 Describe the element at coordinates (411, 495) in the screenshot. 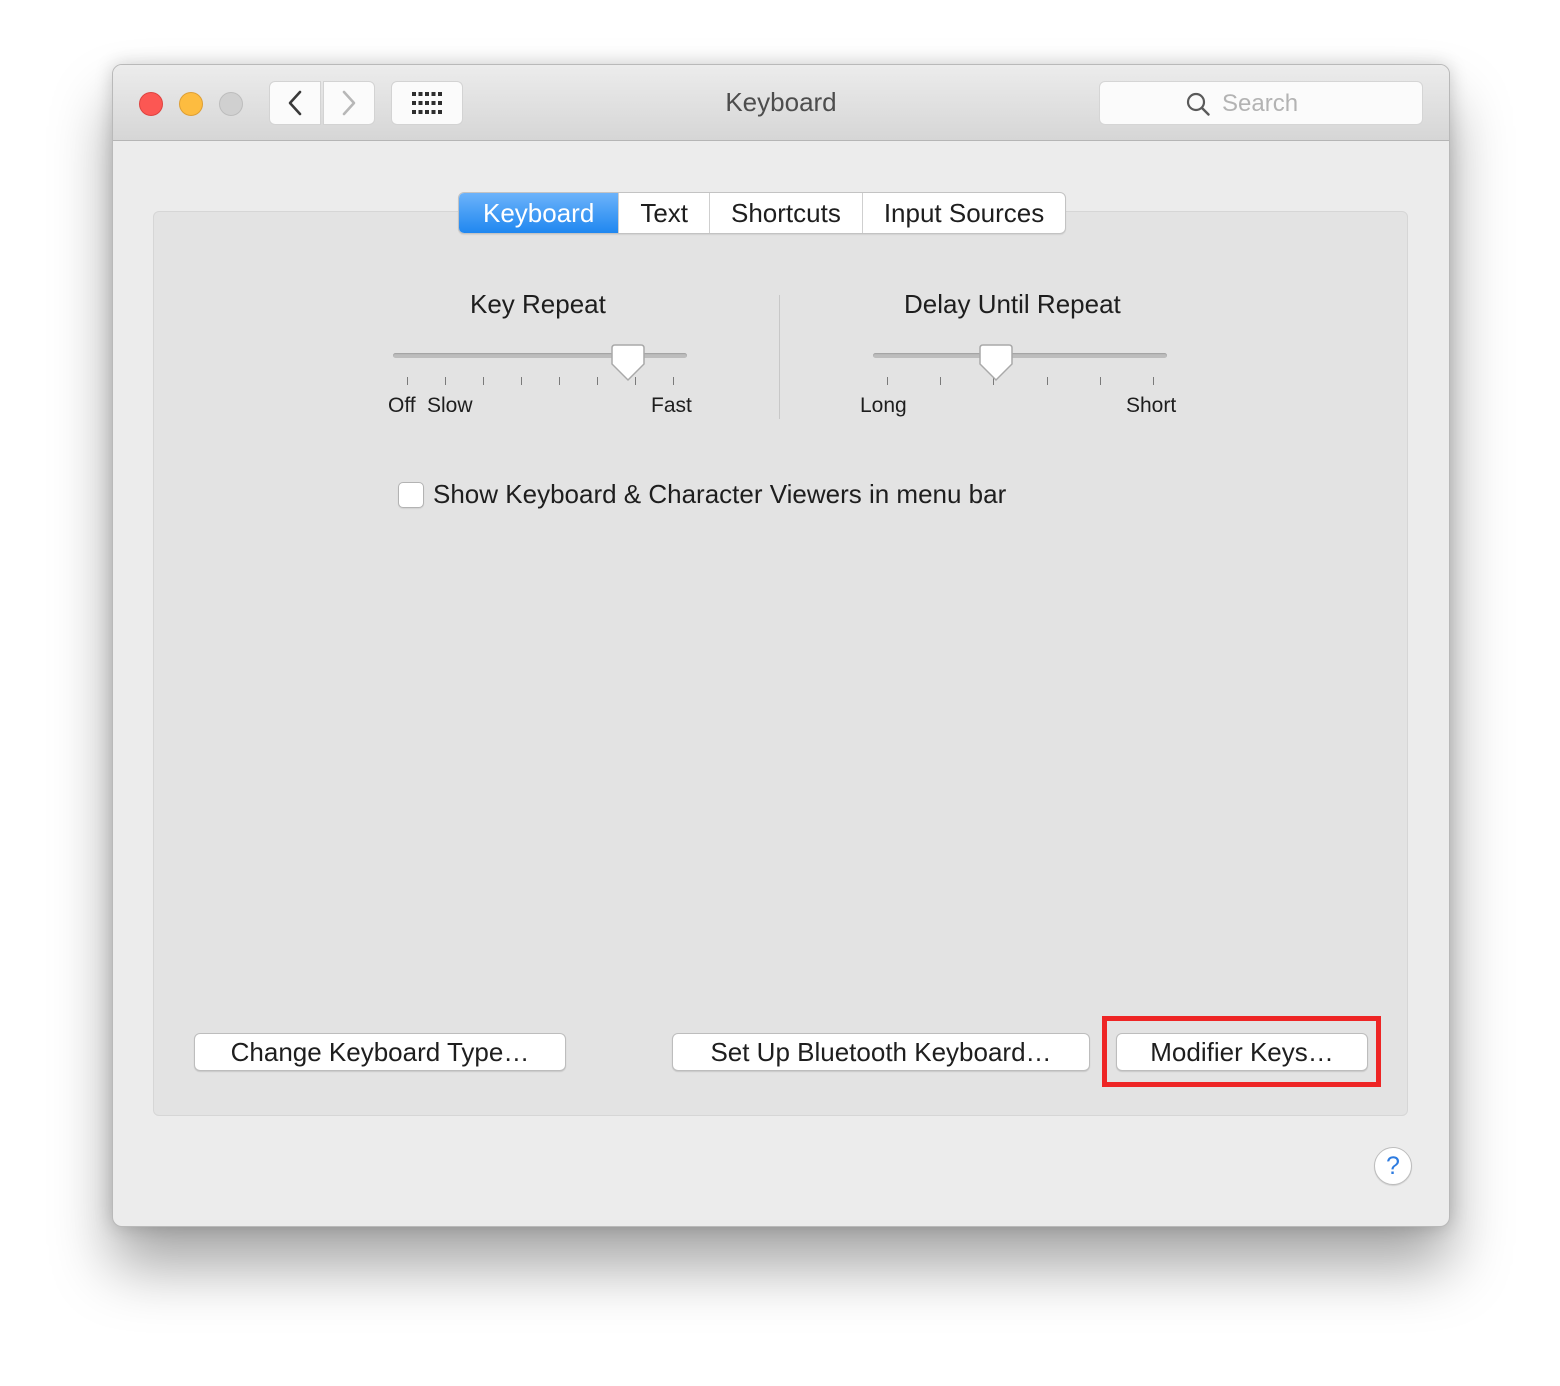

I see `show-viewers-checkbox` at that location.